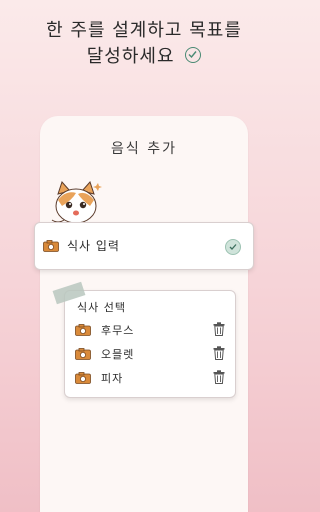 Image resolution: width=320 pixels, height=512 pixels. I want to click on list-item: 후무스, so click(150, 330).